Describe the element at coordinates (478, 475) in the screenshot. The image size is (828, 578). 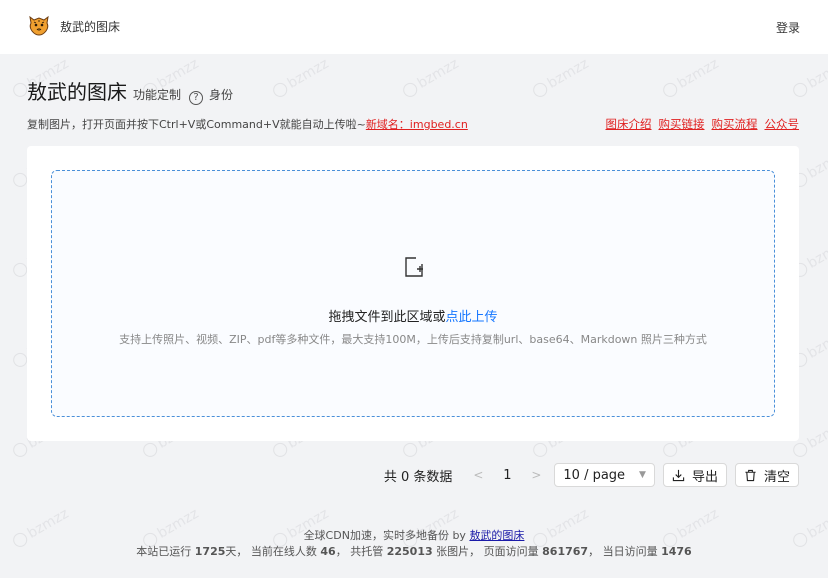
I see `prev-page-button: <` at that location.